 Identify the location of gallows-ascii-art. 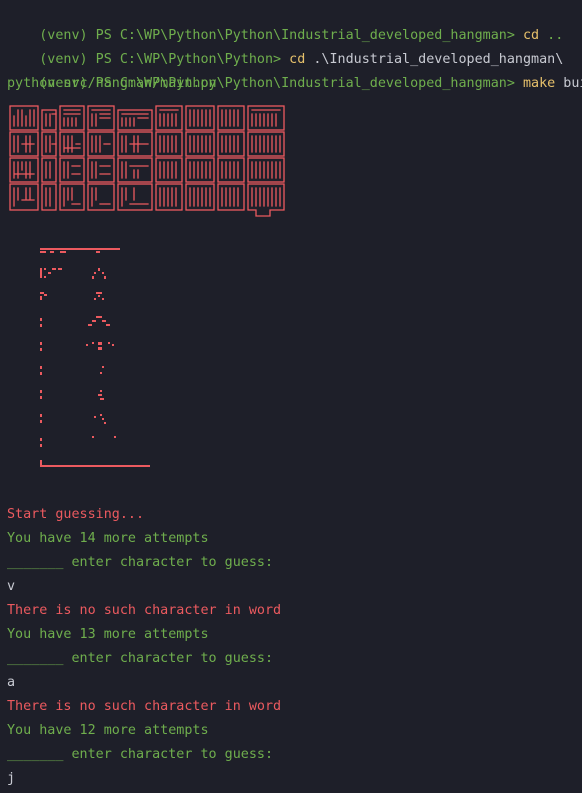
(98, 361).